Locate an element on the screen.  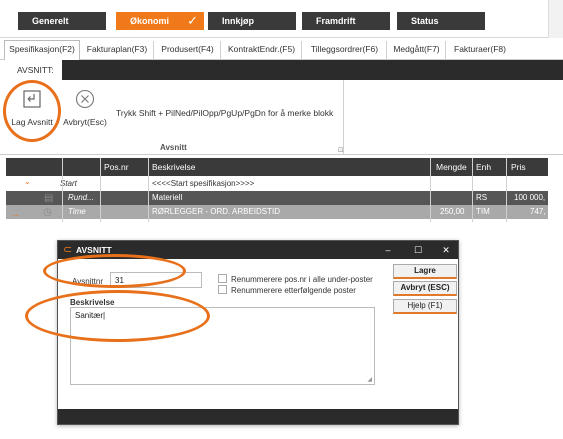
row-beskrivelse: <<<<Start spesifikasjon>>>> is located at coordinates (203, 183).